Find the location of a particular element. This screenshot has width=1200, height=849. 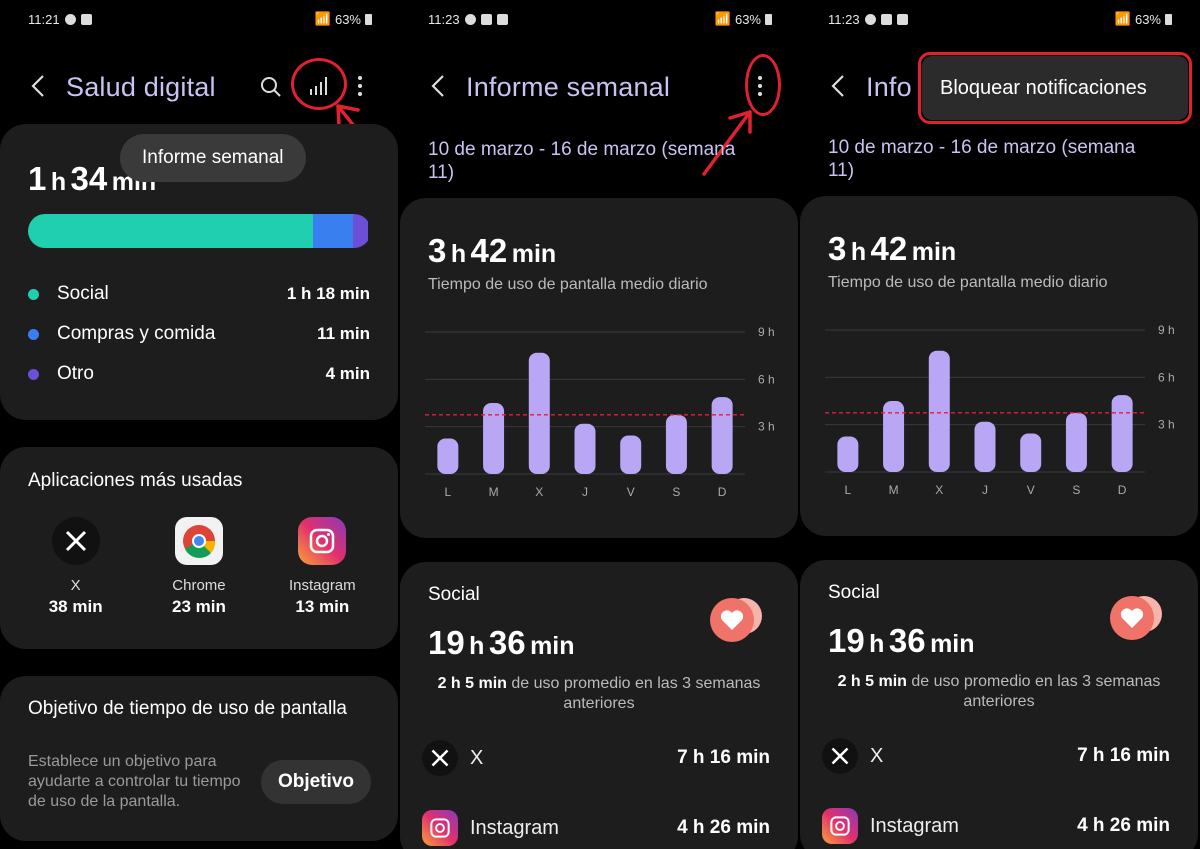

social-heart-icon is located at coordinates (1136, 618).